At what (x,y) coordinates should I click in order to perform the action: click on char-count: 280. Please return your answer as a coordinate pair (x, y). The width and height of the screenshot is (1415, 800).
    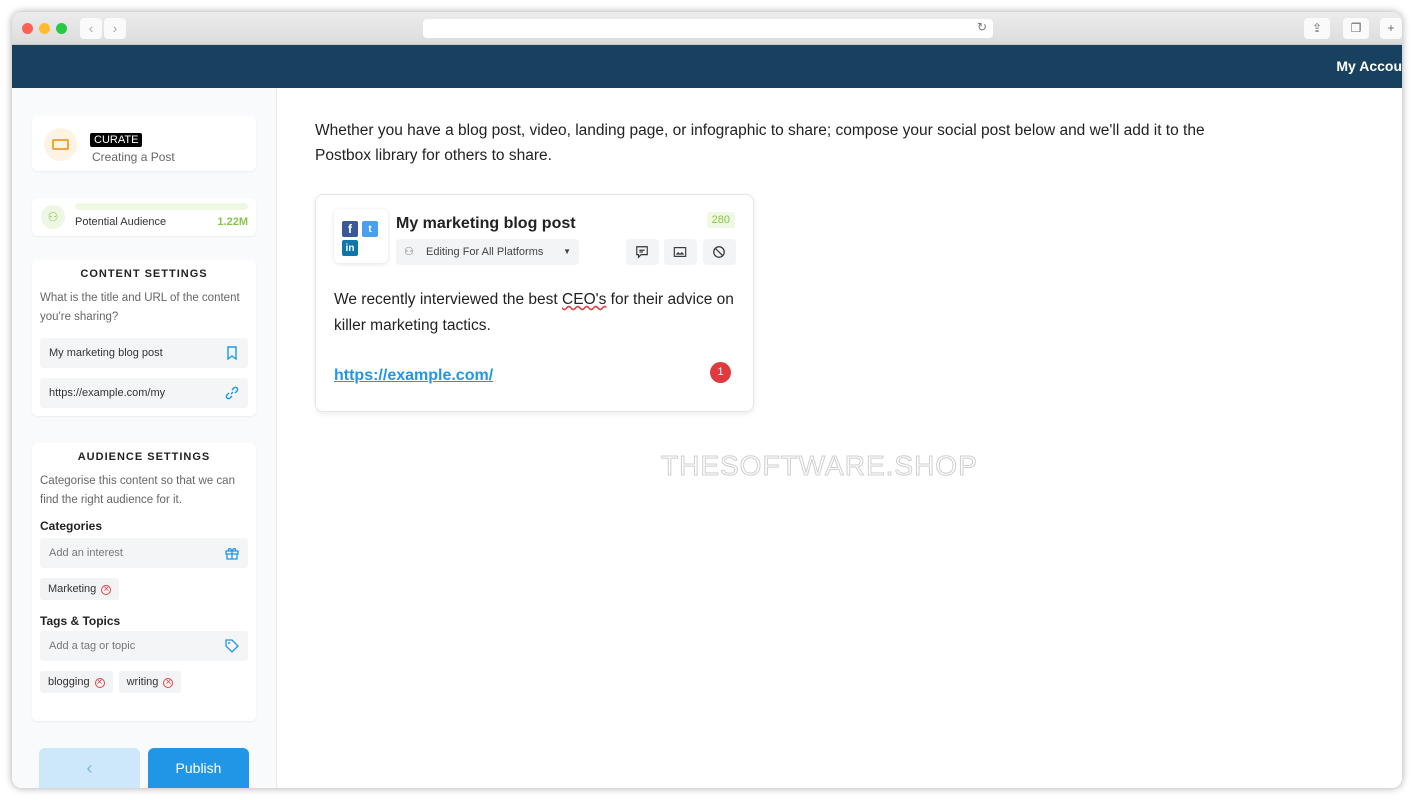
    Looking at the image, I should click on (720, 220).